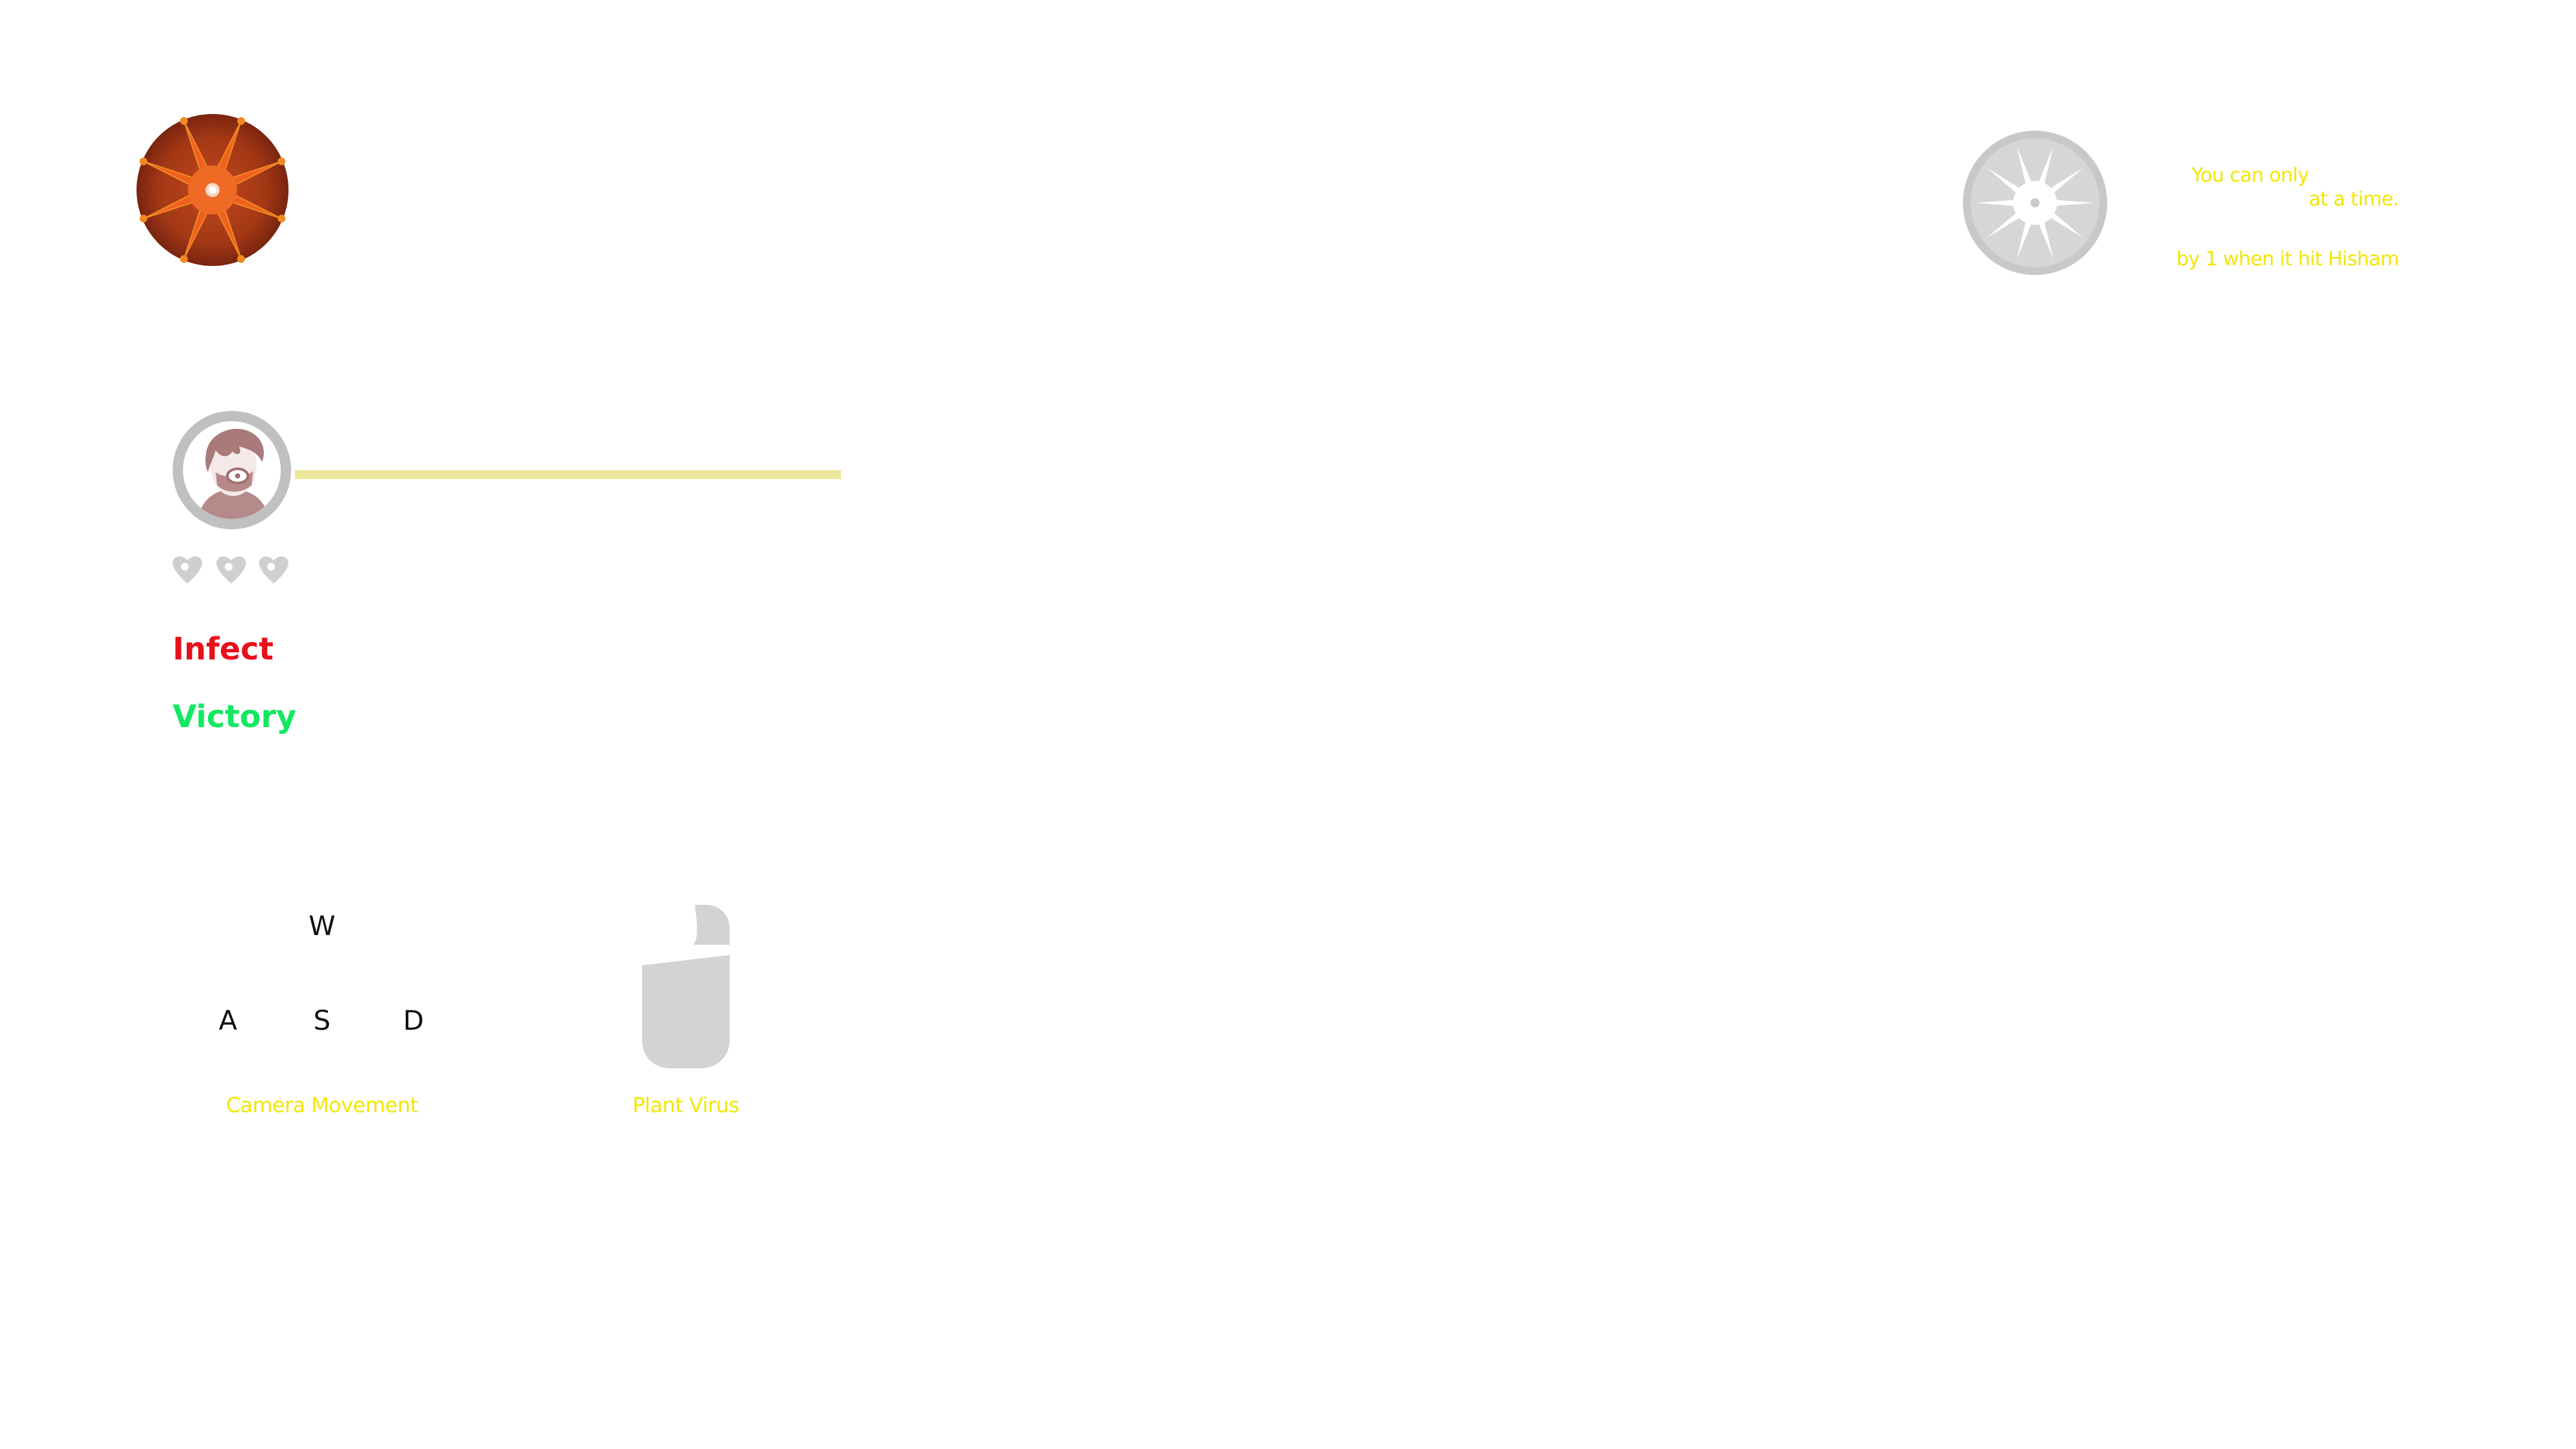 This screenshot has height=1449, width=2576. I want to click on virus-silhouette-icon, so click(2035, 203).